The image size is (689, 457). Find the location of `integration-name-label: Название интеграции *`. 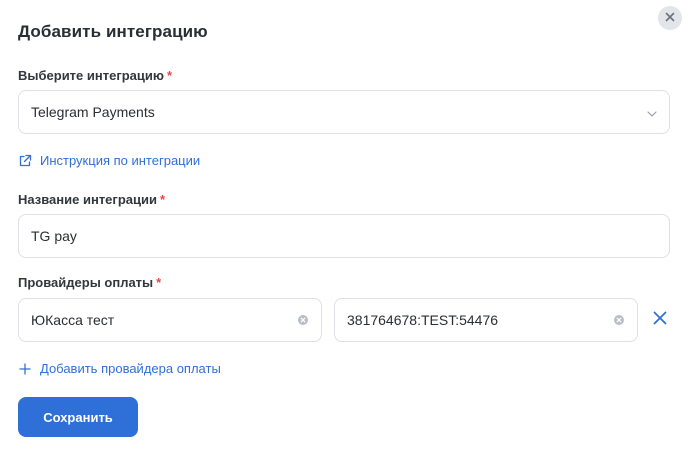

integration-name-label: Название интеграции * is located at coordinates (92, 199).